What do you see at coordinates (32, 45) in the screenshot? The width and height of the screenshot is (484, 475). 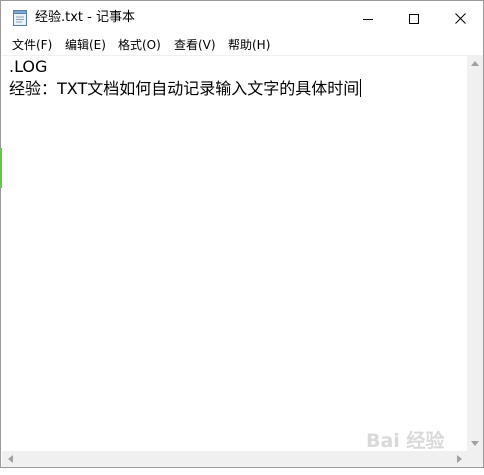 I see `menu-file: 文件(F)` at bounding box center [32, 45].